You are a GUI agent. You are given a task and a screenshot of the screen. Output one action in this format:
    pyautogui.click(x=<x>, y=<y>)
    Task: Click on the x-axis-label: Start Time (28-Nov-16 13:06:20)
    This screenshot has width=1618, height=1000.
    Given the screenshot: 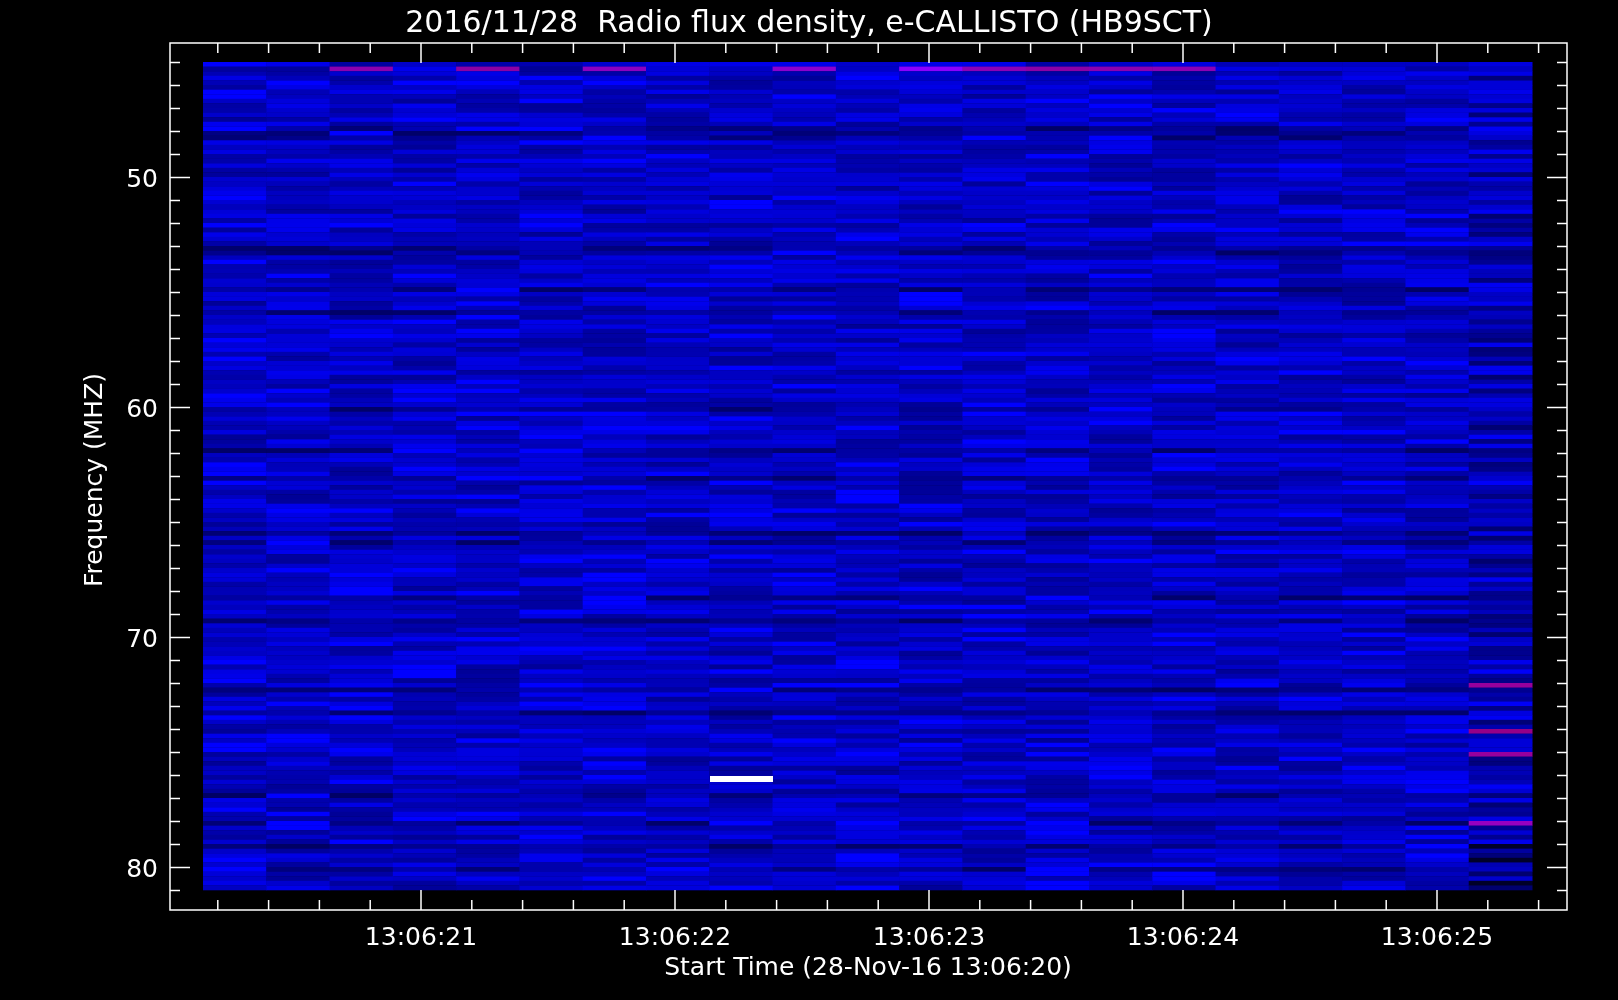 What is the action you would take?
    pyautogui.click(x=868, y=966)
    